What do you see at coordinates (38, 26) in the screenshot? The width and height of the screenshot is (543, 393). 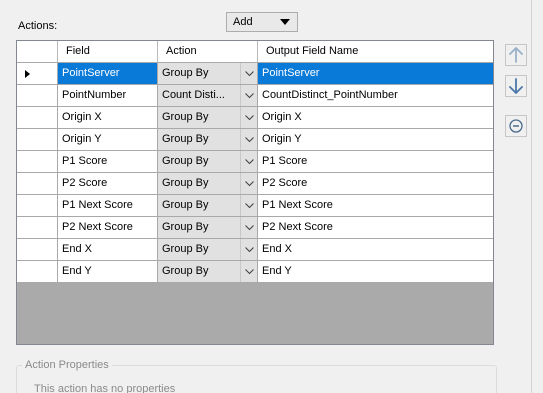 I see `actions-label: Actions:` at bounding box center [38, 26].